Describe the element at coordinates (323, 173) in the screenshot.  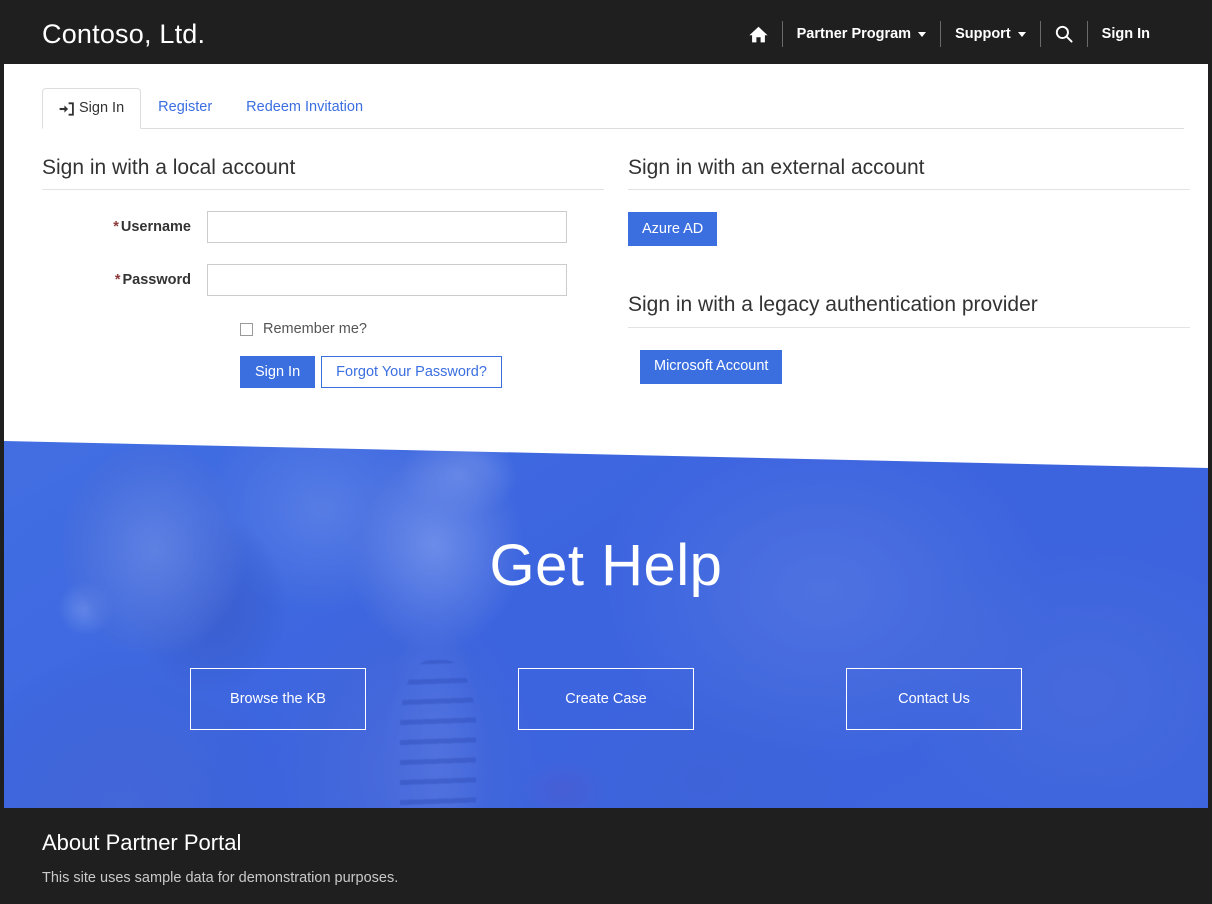
I see `local-account-heading: Sign in with a local account` at that location.